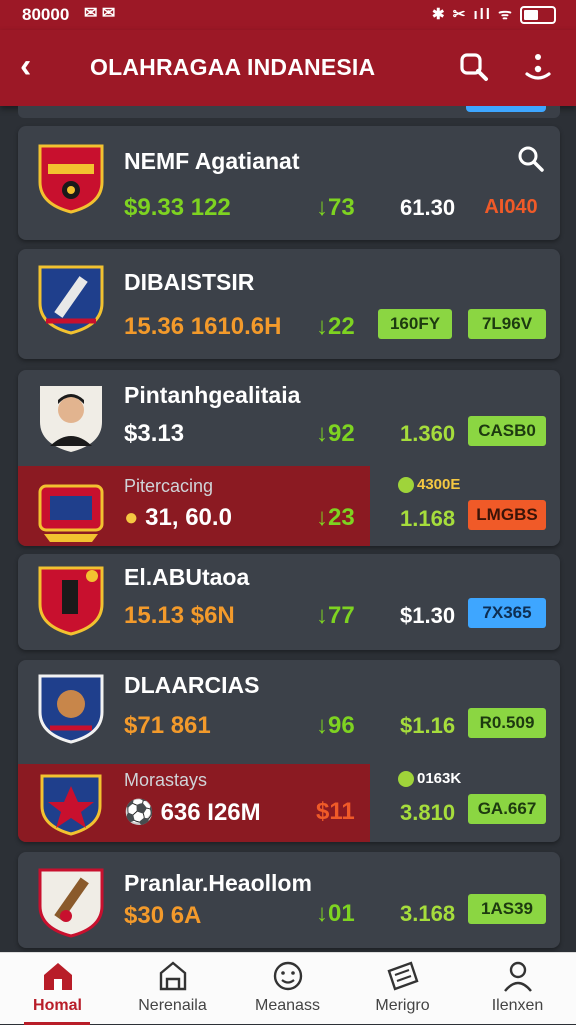 The width and height of the screenshot is (576, 1025). What do you see at coordinates (187, 577) in the screenshot?
I see `team-name: El.ABUtaoa` at bounding box center [187, 577].